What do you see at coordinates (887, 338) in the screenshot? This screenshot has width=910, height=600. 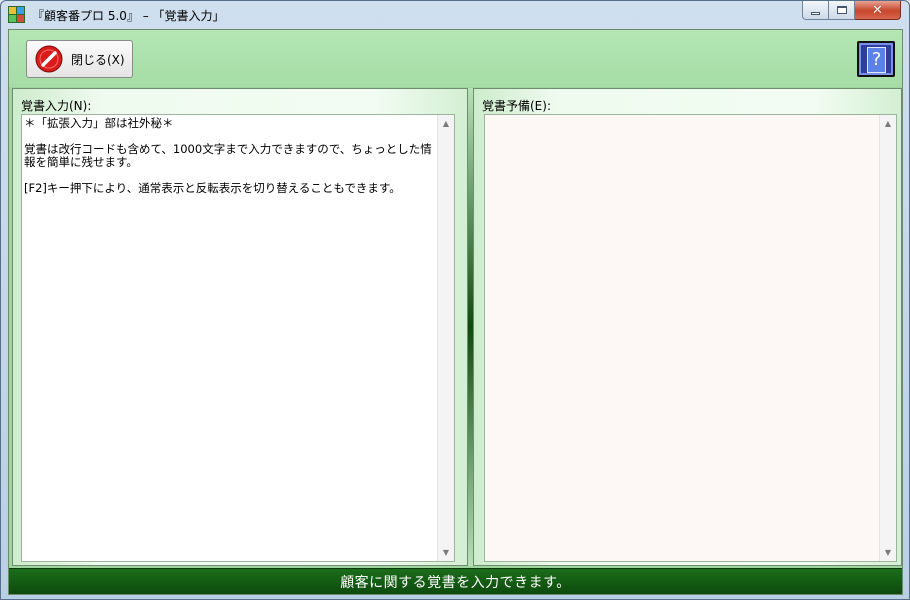 I see `memo-reserve-scrollbar: ▲ ▼` at bounding box center [887, 338].